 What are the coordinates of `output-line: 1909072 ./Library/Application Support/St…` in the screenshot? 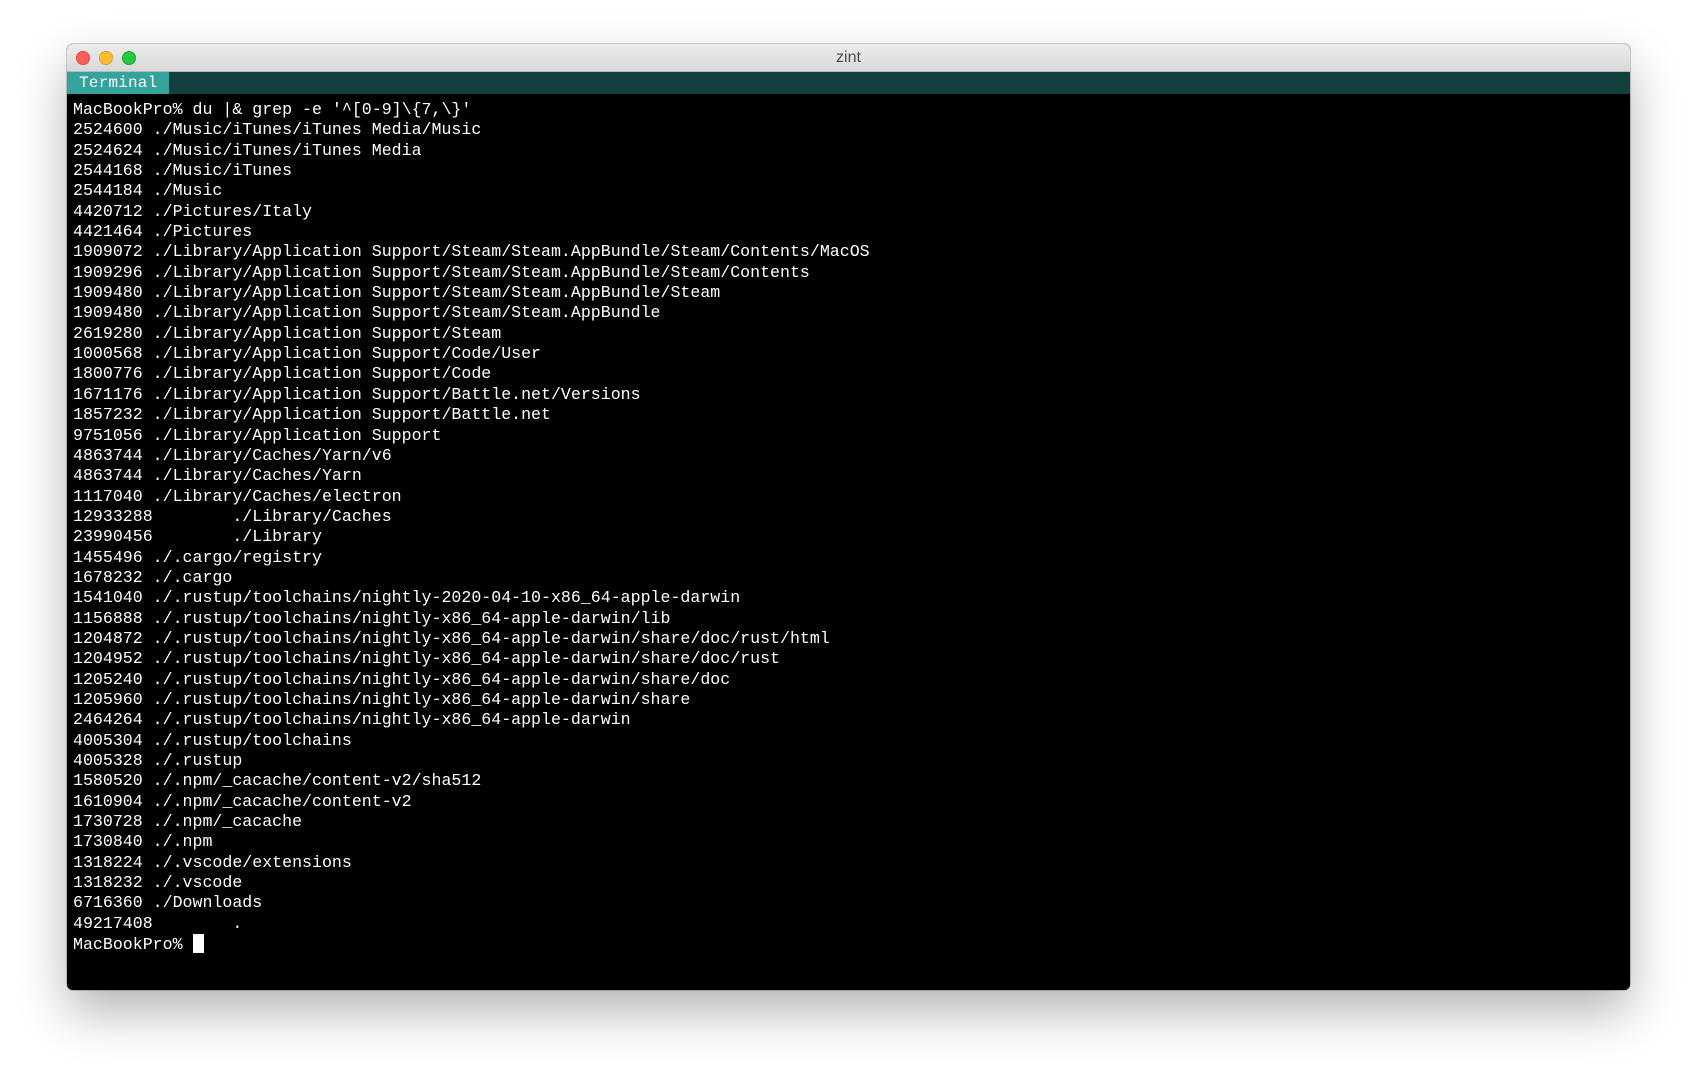 It's located at (471, 252).